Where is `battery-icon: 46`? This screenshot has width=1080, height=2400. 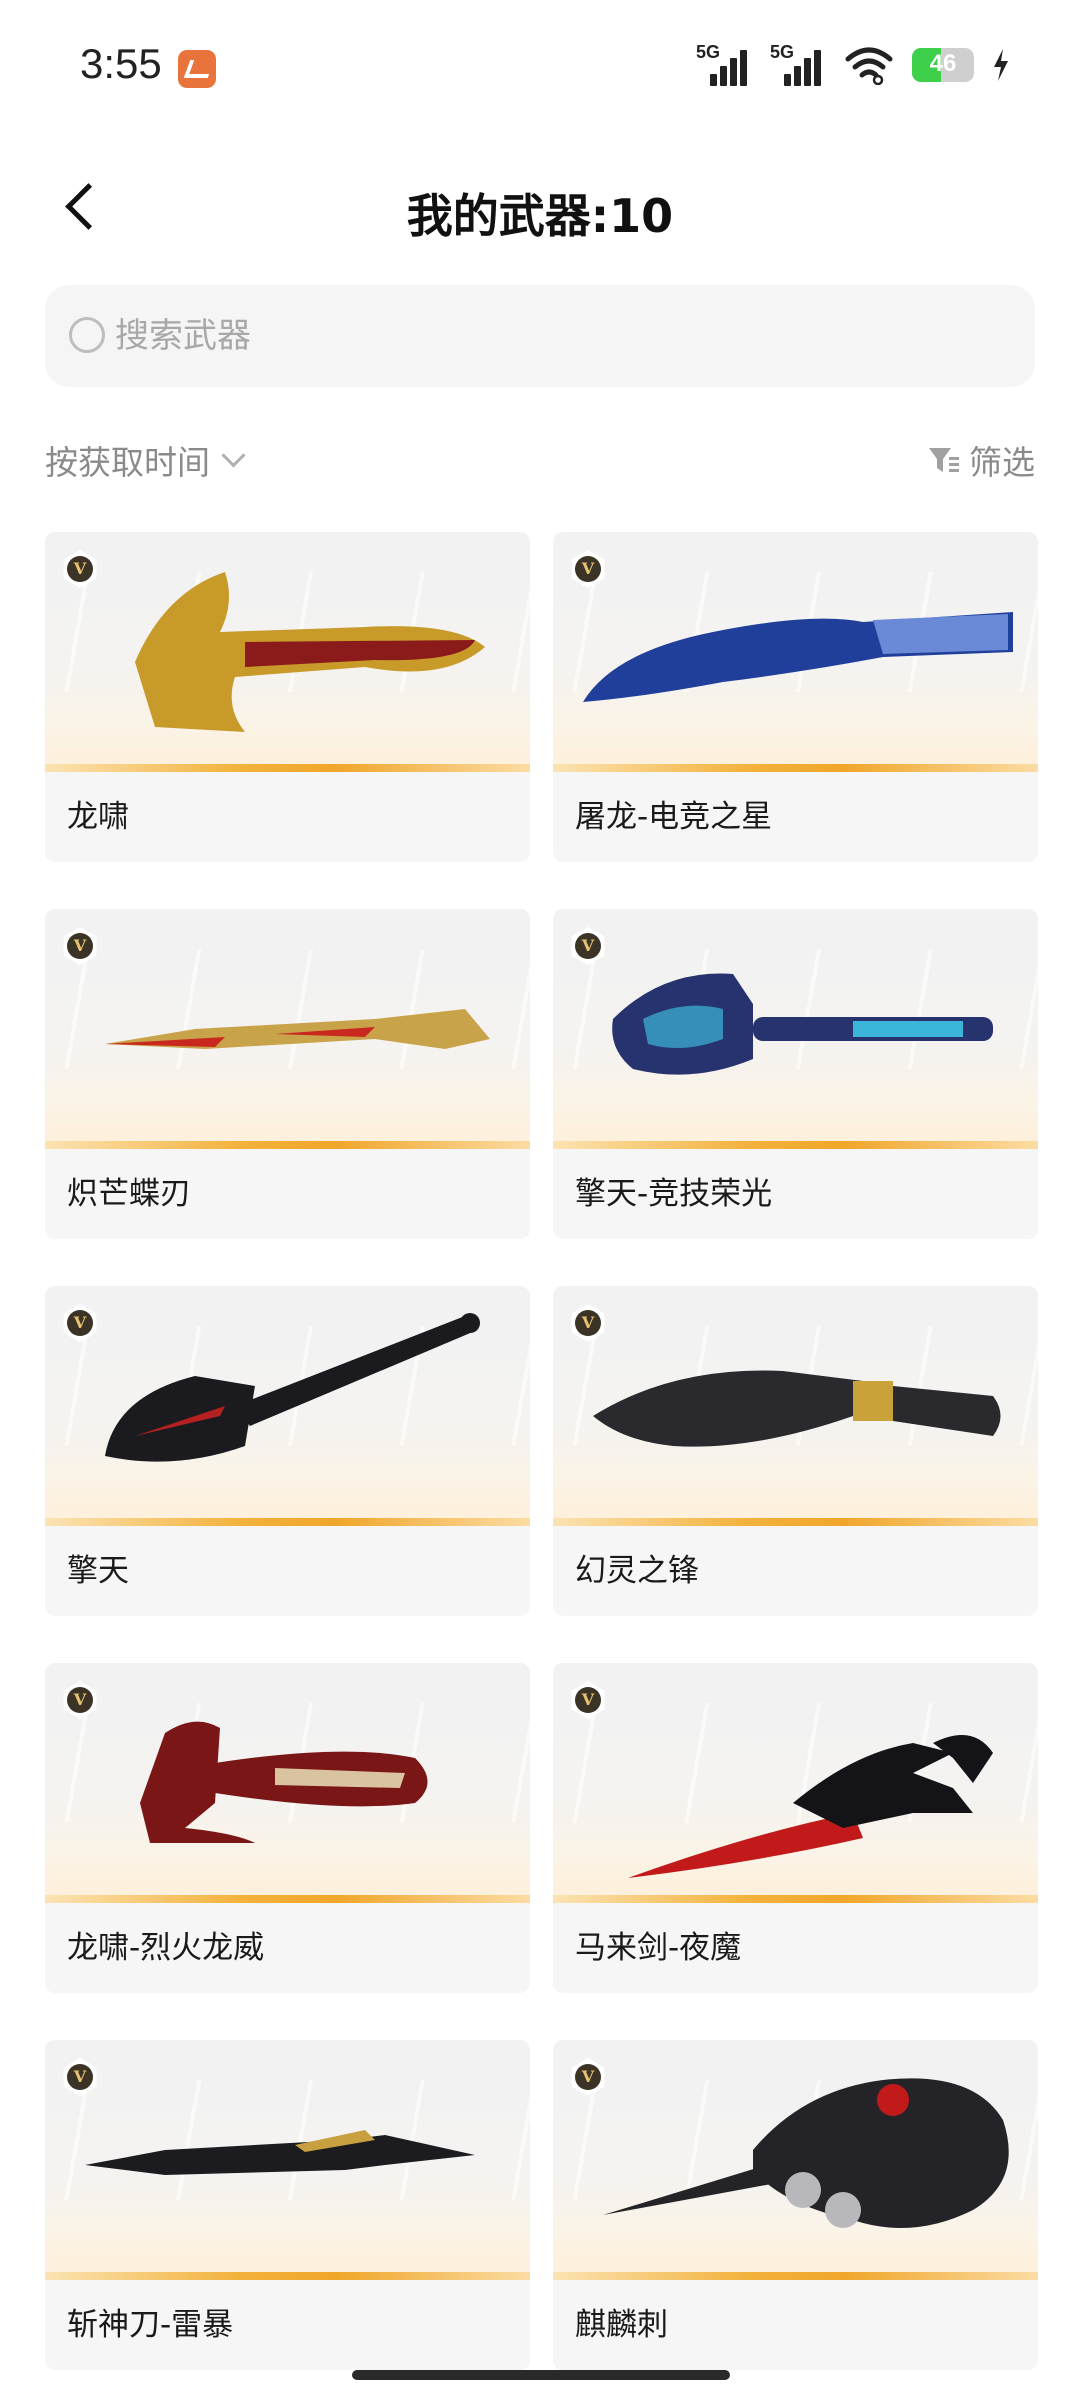
battery-icon: 46 is located at coordinates (943, 65).